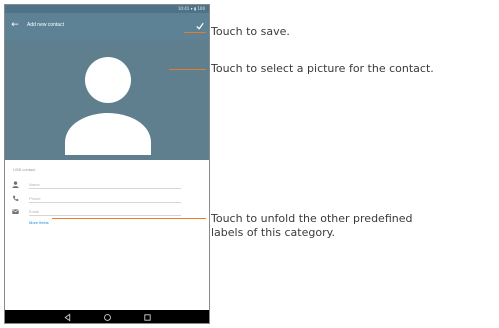 Image resolution: width=499 pixels, height=328 pixels. What do you see at coordinates (108, 106) in the screenshot?
I see `person-silhouette-icon` at bounding box center [108, 106].